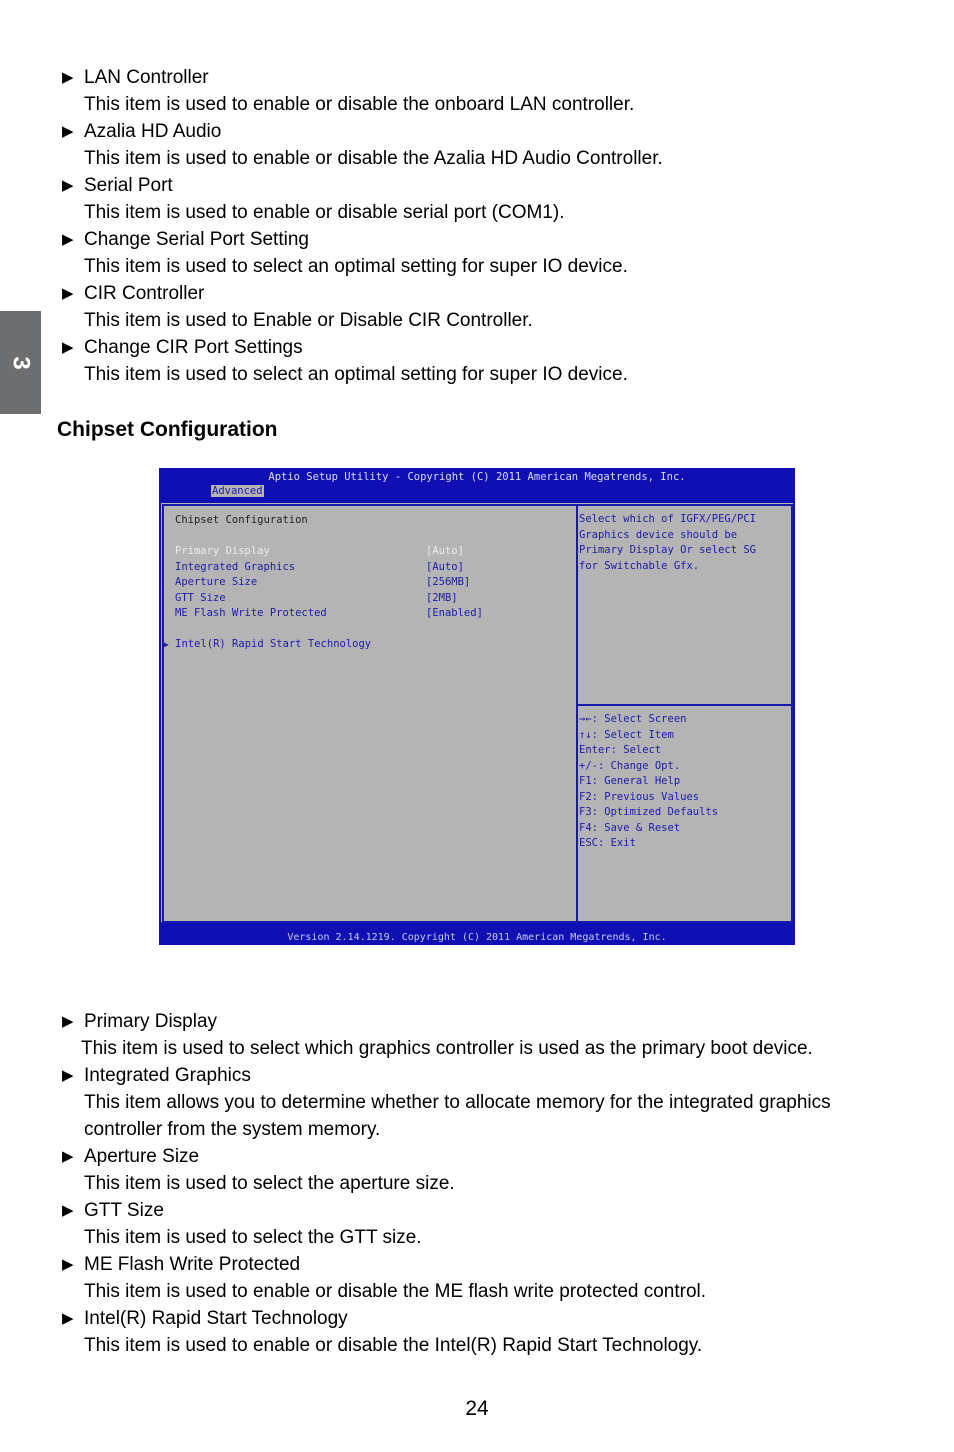  I want to click on bios-key-hint: ESC: Exit, so click(607, 843).